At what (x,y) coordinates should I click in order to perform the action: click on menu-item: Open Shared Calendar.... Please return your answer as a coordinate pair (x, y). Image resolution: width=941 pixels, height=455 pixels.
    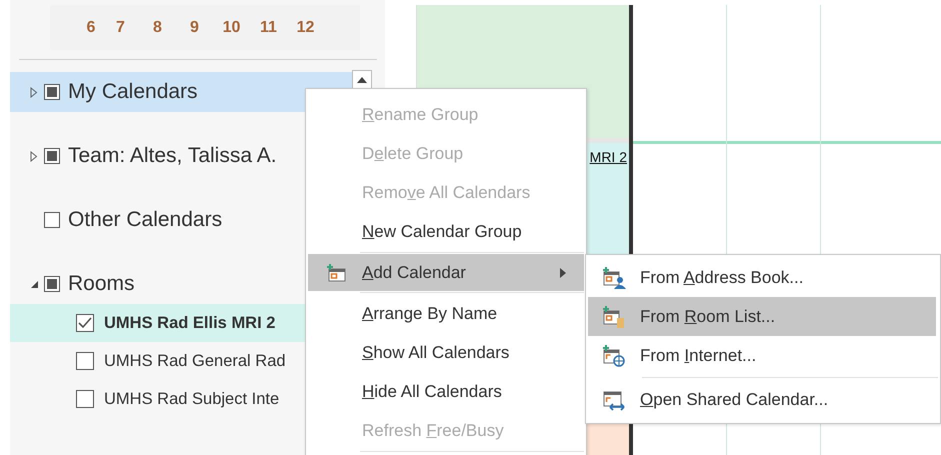
    Looking at the image, I should click on (762, 399).